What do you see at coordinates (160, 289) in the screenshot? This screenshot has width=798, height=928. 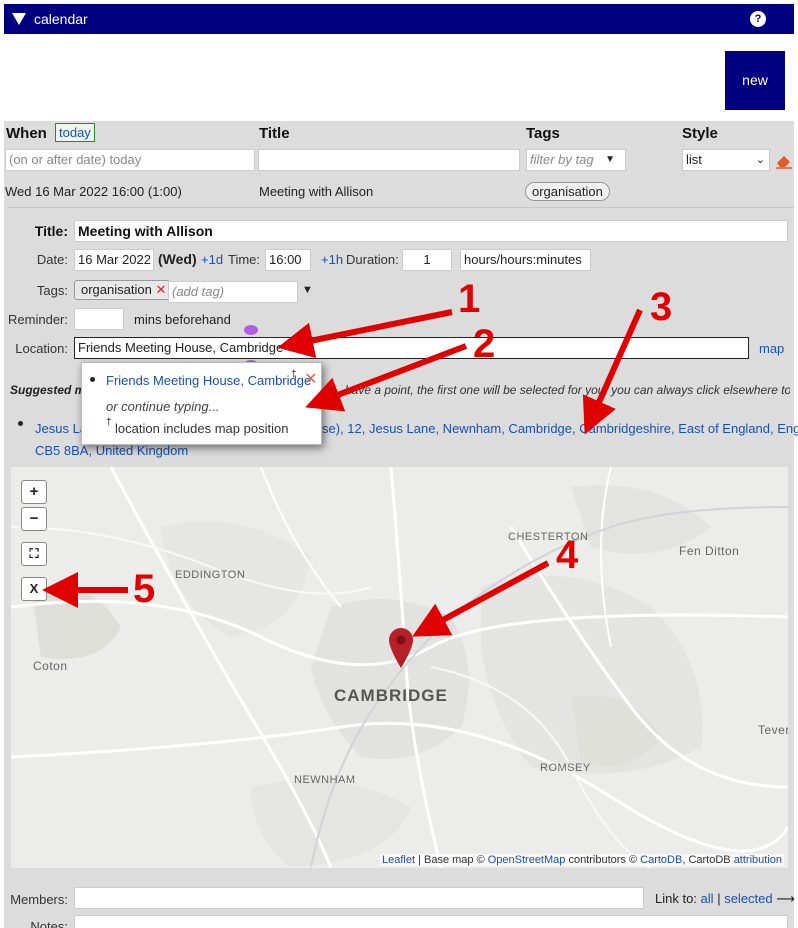 I see `remove-tag-icon: ✕` at bounding box center [160, 289].